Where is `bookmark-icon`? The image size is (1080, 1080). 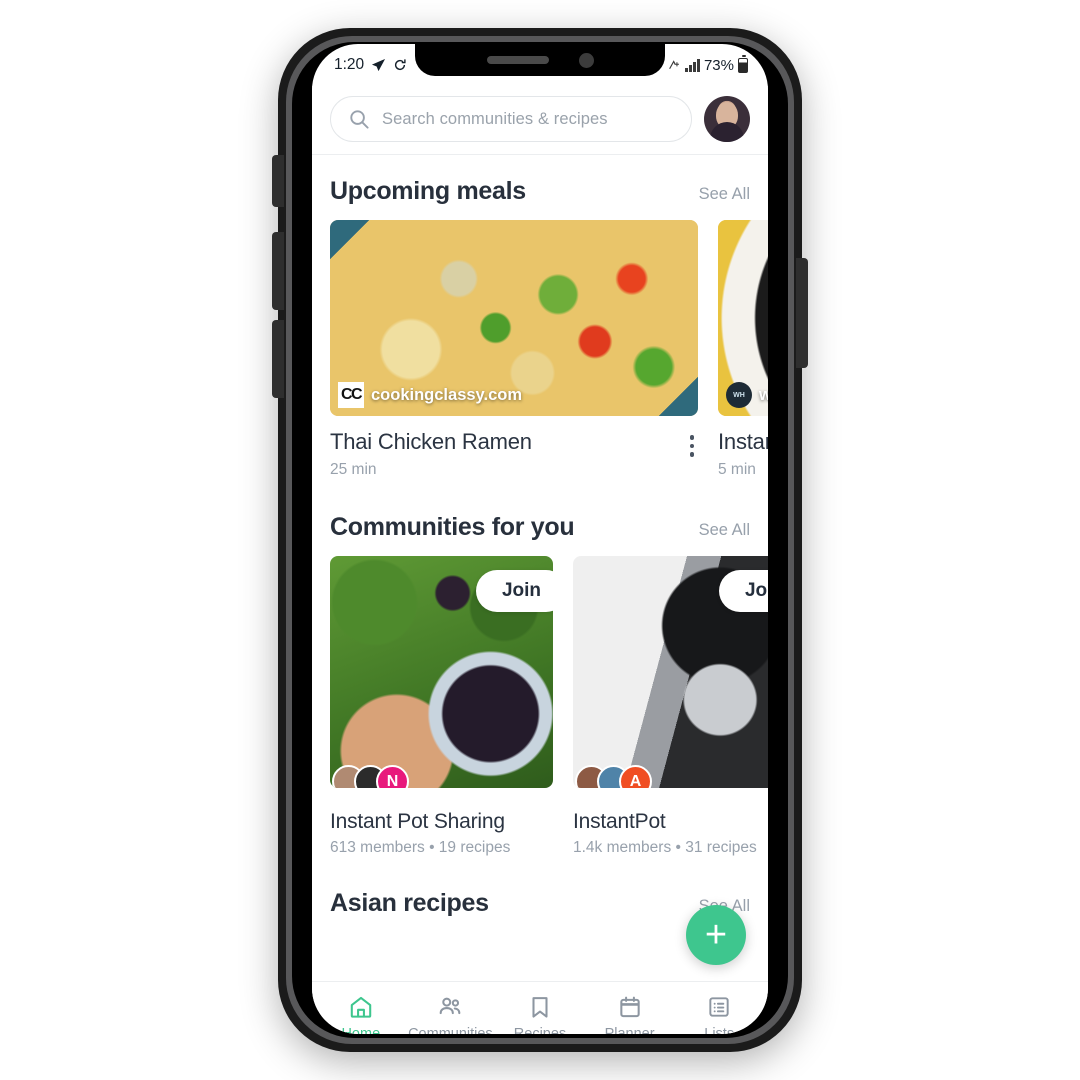
bookmark-icon is located at coordinates (540, 1007).